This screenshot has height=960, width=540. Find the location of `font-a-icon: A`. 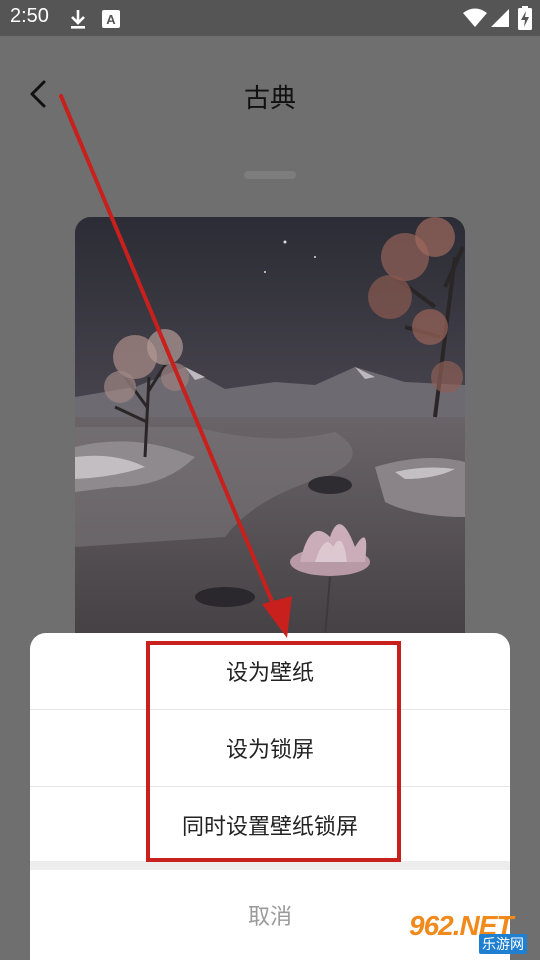

font-a-icon: A is located at coordinates (111, 19).